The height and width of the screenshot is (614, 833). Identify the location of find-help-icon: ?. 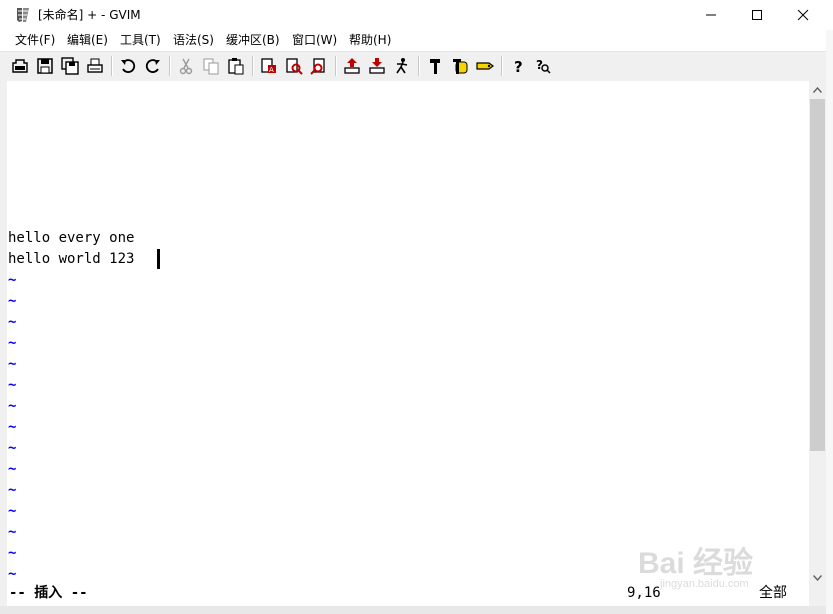
(543, 66).